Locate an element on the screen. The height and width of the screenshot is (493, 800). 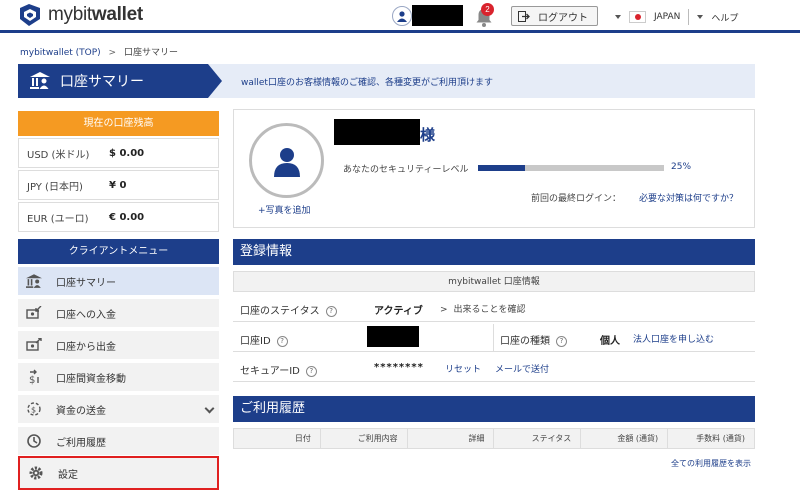
last-login-label: 前回の最終ログイン： is located at coordinates (576, 199).